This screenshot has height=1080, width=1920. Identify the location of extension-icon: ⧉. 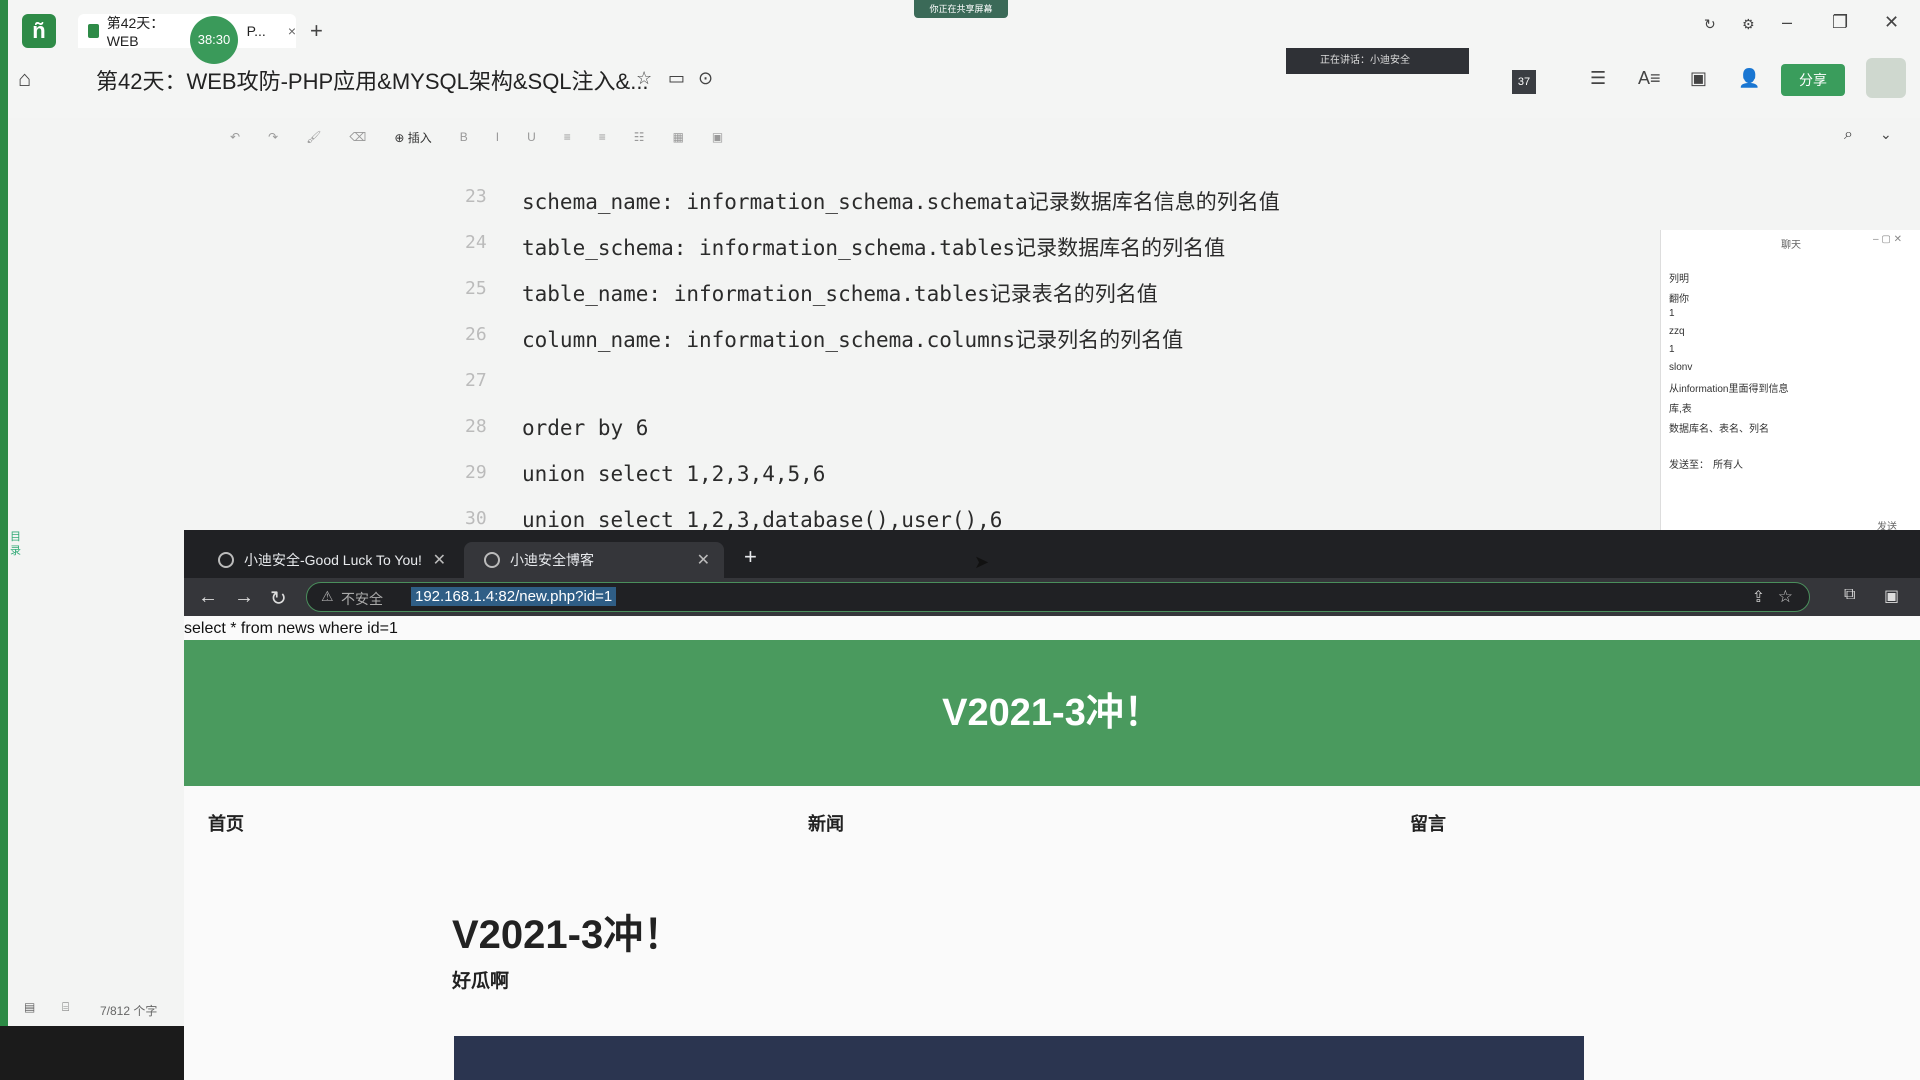
(1849, 595).